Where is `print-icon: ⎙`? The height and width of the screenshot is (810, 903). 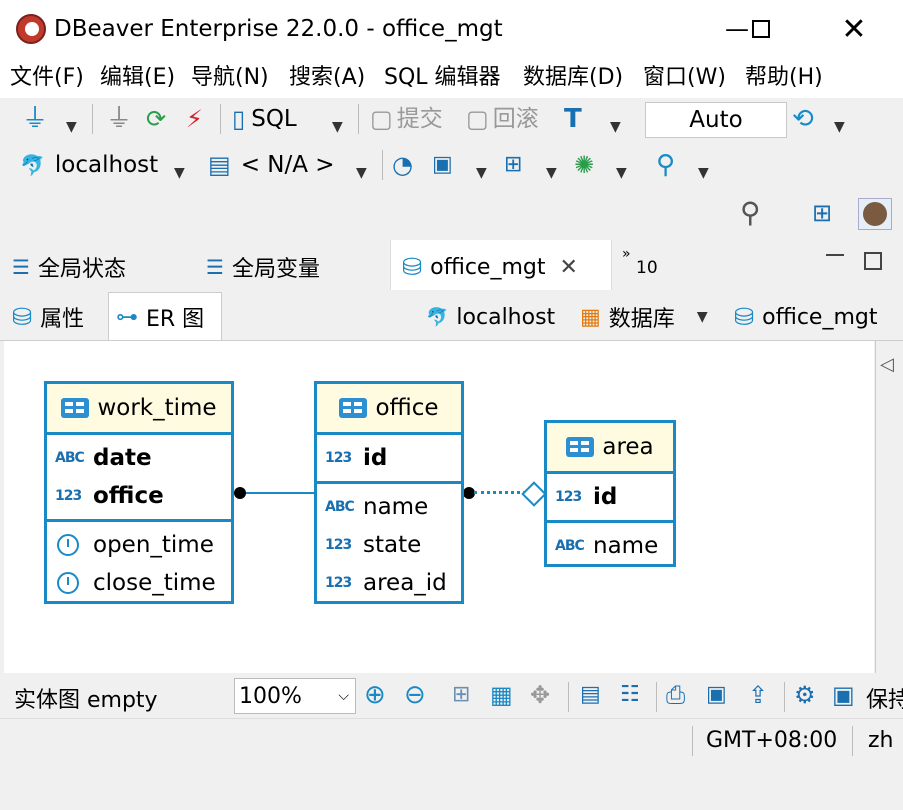 print-icon: ⎙ is located at coordinates (675, 695).